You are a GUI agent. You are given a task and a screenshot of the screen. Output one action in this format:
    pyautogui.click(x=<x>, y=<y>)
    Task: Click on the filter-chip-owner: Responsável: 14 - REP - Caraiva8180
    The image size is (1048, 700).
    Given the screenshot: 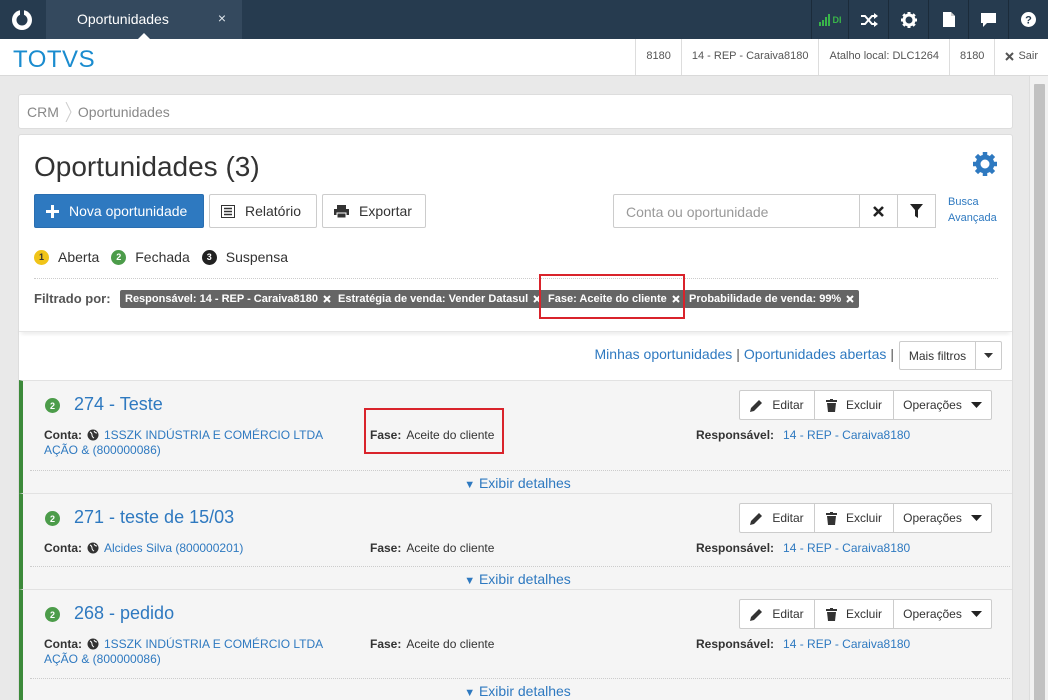 What is the action you would take?
    pyautogui.click(x=228, y=299)
    